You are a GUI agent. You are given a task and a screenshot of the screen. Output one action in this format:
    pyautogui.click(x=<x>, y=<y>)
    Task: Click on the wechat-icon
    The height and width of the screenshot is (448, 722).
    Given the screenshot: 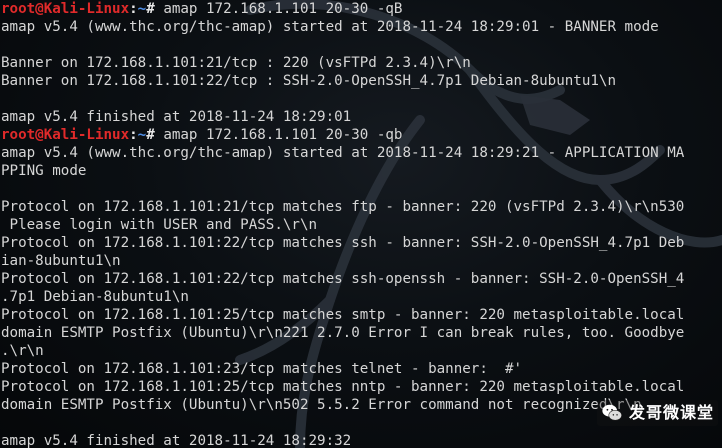 What is the action you would take?
    pyautogui.click(x=612, y=412)
    